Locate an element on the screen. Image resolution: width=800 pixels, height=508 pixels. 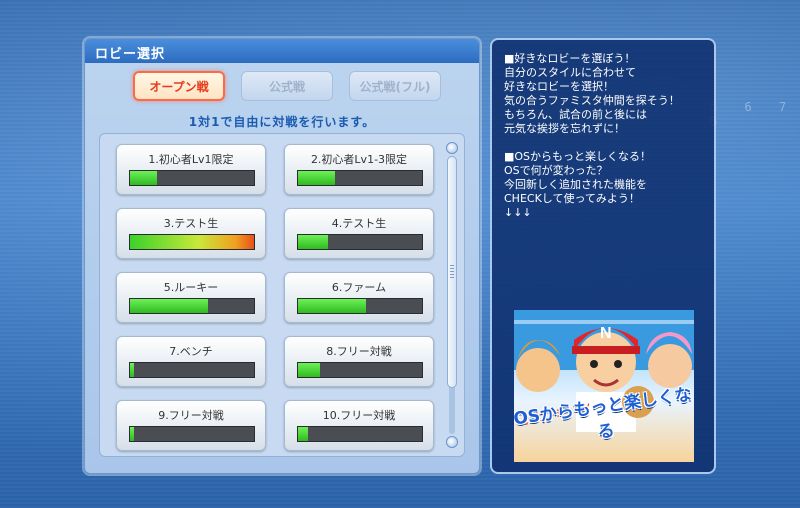
info-line: 今回新しく追加された機能を is located at coordinates (575, 184).